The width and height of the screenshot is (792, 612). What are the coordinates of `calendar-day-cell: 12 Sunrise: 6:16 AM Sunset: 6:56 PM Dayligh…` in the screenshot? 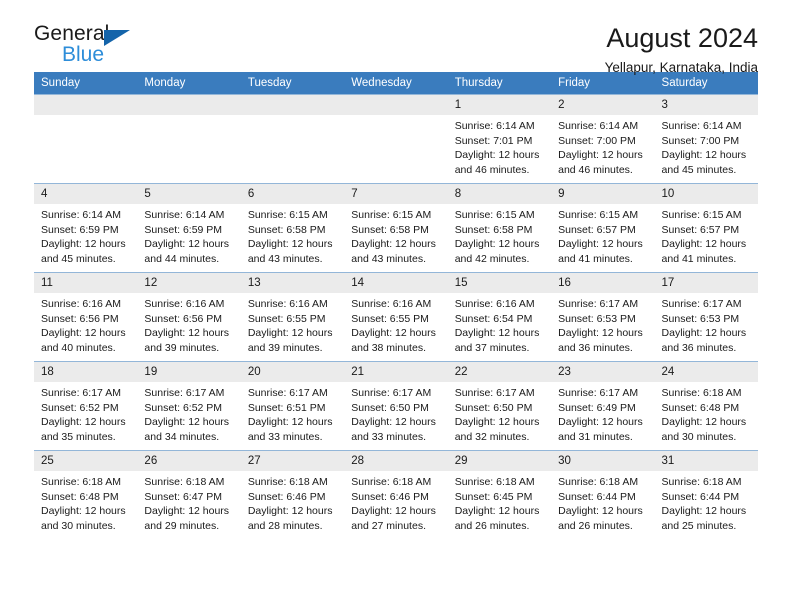 It's located at (189, 317).